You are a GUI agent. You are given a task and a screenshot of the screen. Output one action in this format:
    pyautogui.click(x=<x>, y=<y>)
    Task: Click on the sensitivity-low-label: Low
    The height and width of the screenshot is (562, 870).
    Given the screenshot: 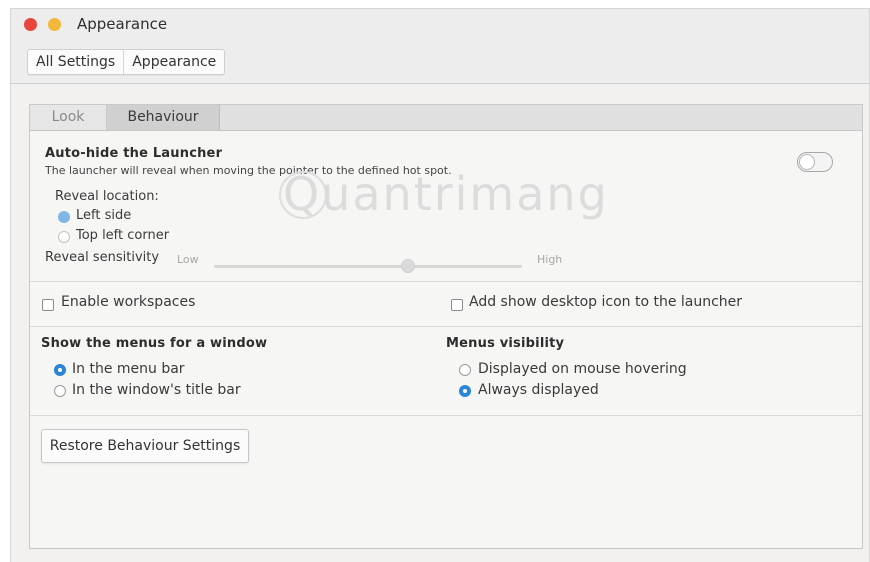 What is the action you would take?
    pyautogui.click(x=188, y=259)
    